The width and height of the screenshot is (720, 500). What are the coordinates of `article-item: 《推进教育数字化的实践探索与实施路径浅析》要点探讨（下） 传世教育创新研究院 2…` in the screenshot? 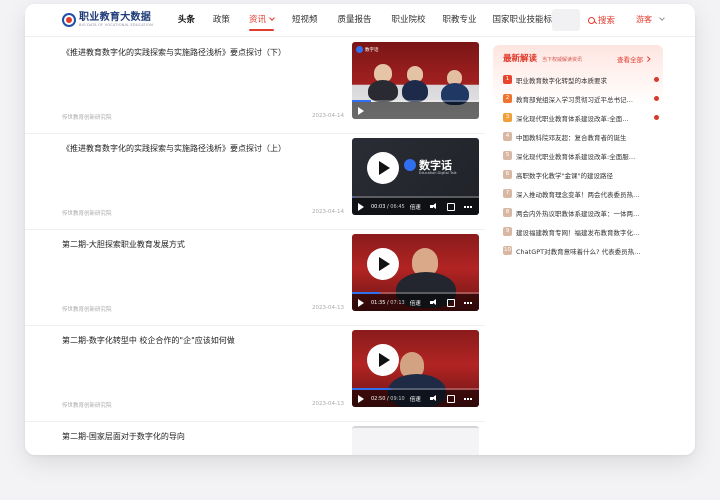 It's located at (255, 86).